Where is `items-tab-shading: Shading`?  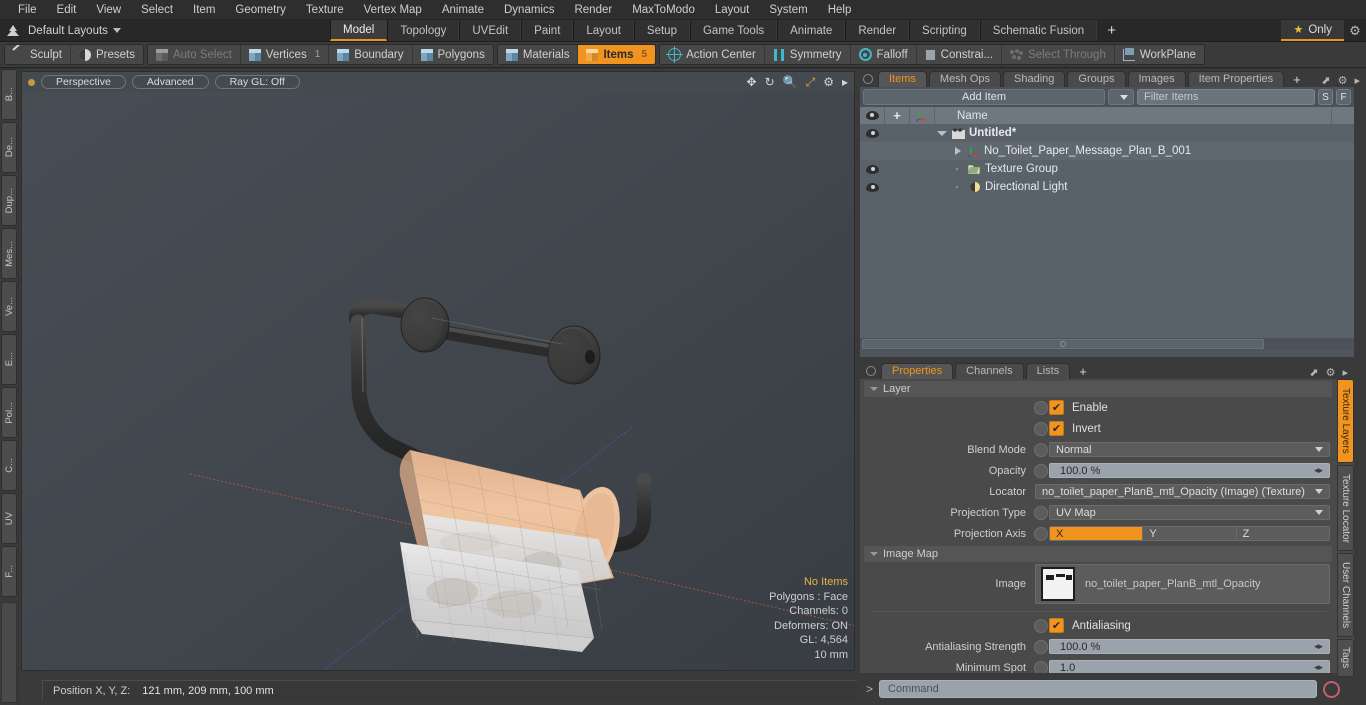
items-tab-shading: Shading is located at coordinates (1034, 79).